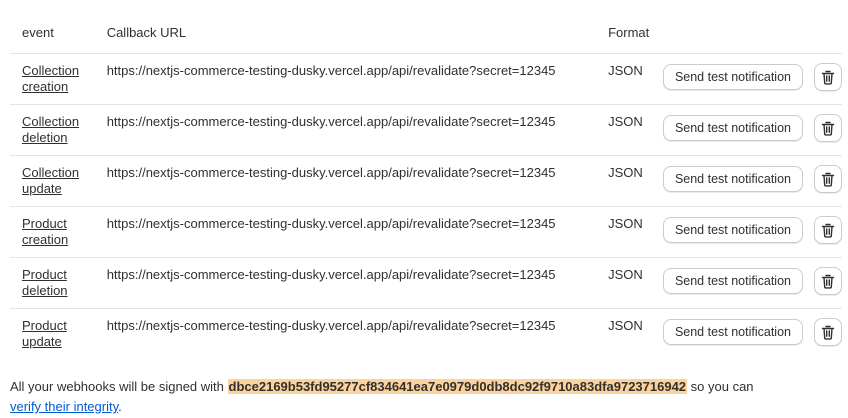  I want to click on event-cell: Product deletion, so click(58, 283).